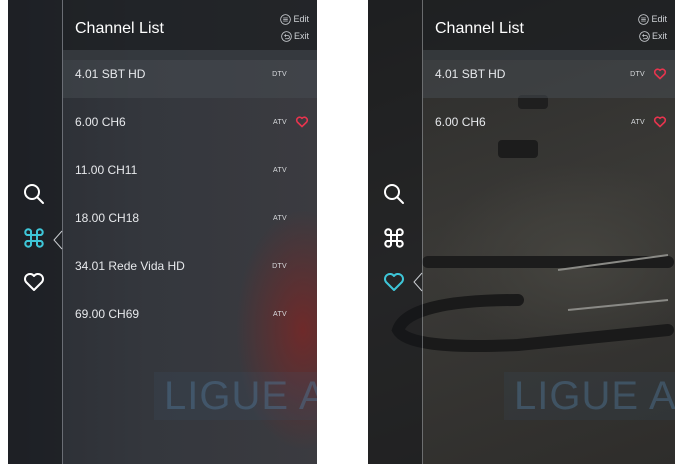 Image resolution: width=675 pixels, height=464 pixels. I want to click on channel-row: 11.00 CH11 ATV, so click(190, 170).